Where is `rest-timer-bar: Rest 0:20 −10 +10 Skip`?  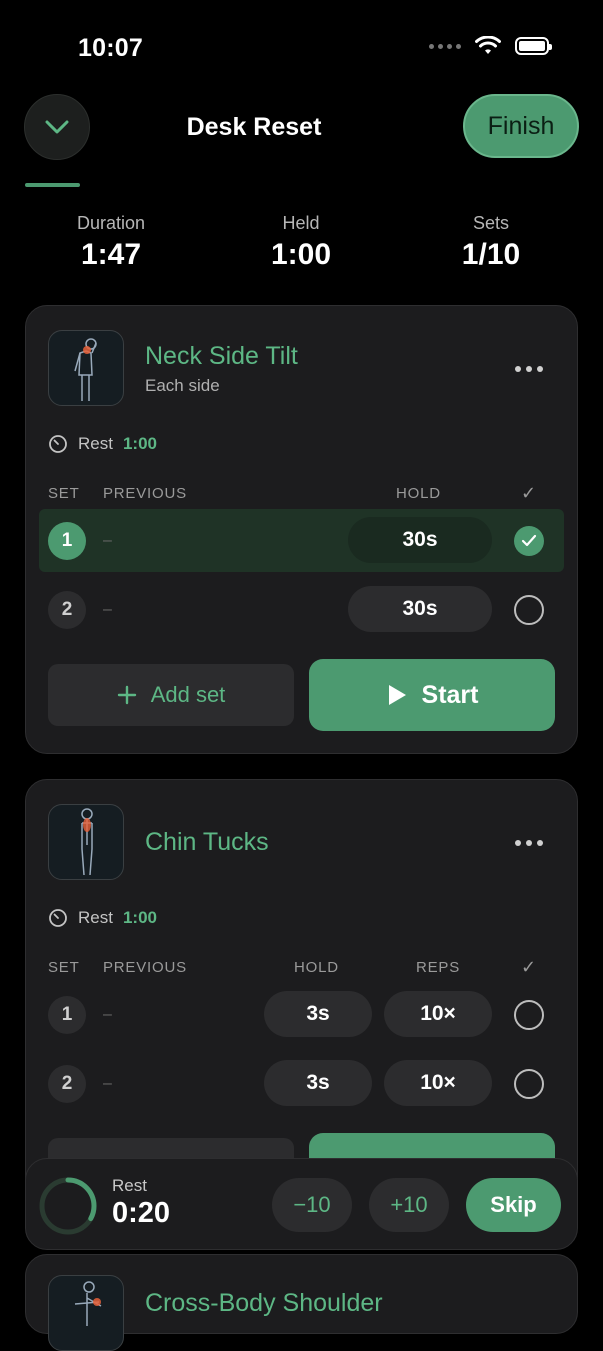 rest-timer-bar: Rest 0:20 −10 +10 Skip is located at coordinates (301, 1204).